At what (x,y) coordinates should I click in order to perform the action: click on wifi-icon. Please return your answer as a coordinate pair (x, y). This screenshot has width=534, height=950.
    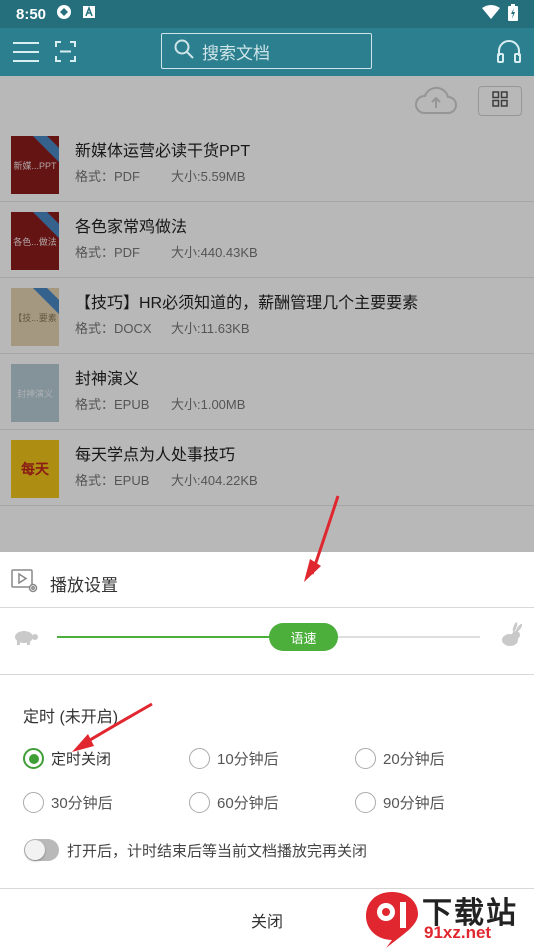
    Looking at the image, I should click on (491, 14).